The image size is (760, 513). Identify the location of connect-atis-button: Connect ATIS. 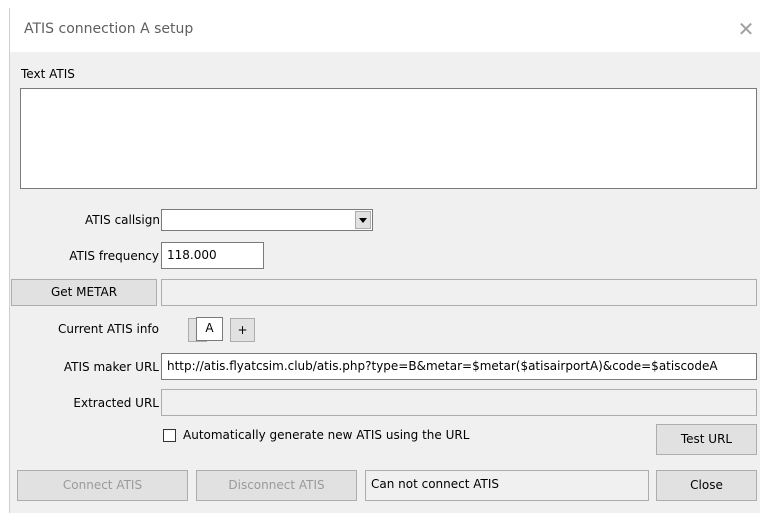
(102, 485).